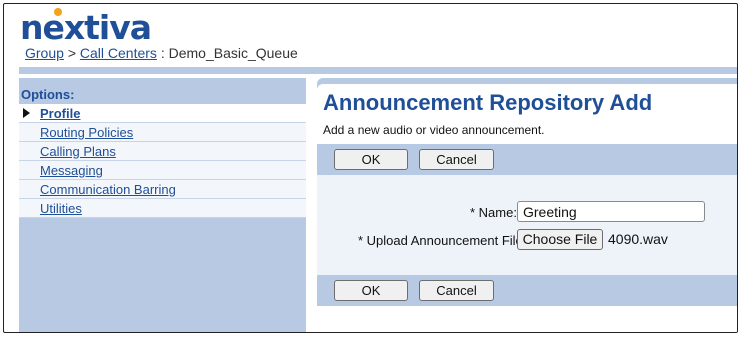 This screenshot has height=337, width=741. What do you see at coordinates (162, 170) in the screenshot?
I see `sidebar-item-messaging: Messaging` at bounding box center [162, 170].